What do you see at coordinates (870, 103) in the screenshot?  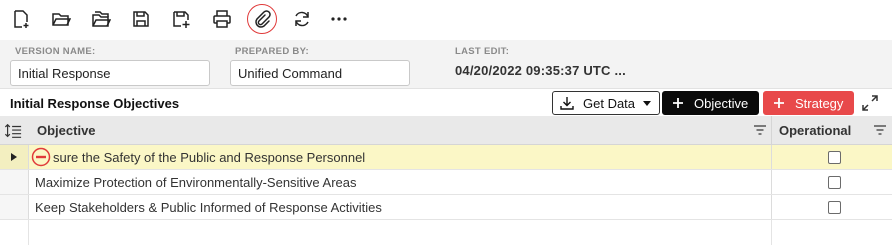 I see `expand-icon` at bounding box center [870, 103].